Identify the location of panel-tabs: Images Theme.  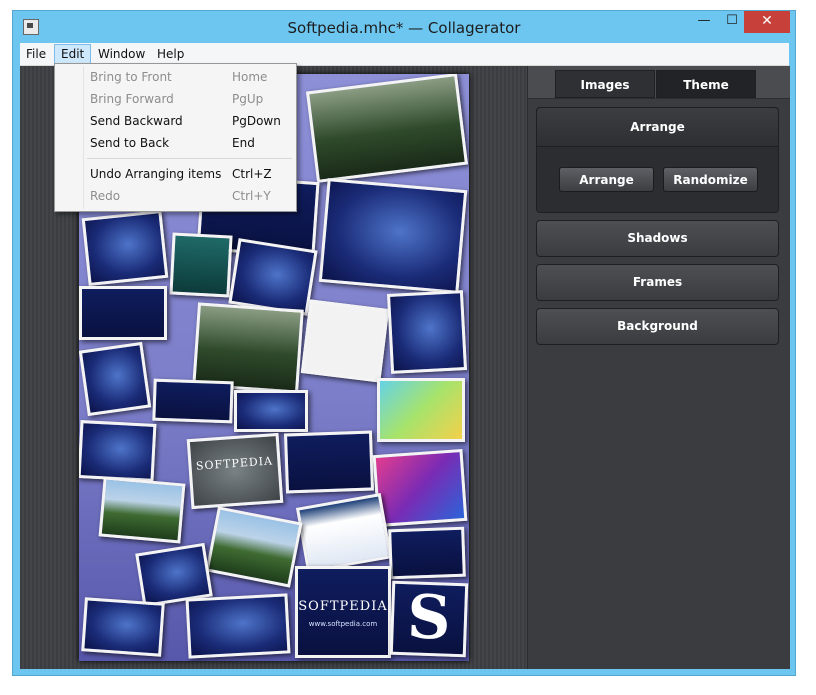
(659, 82).